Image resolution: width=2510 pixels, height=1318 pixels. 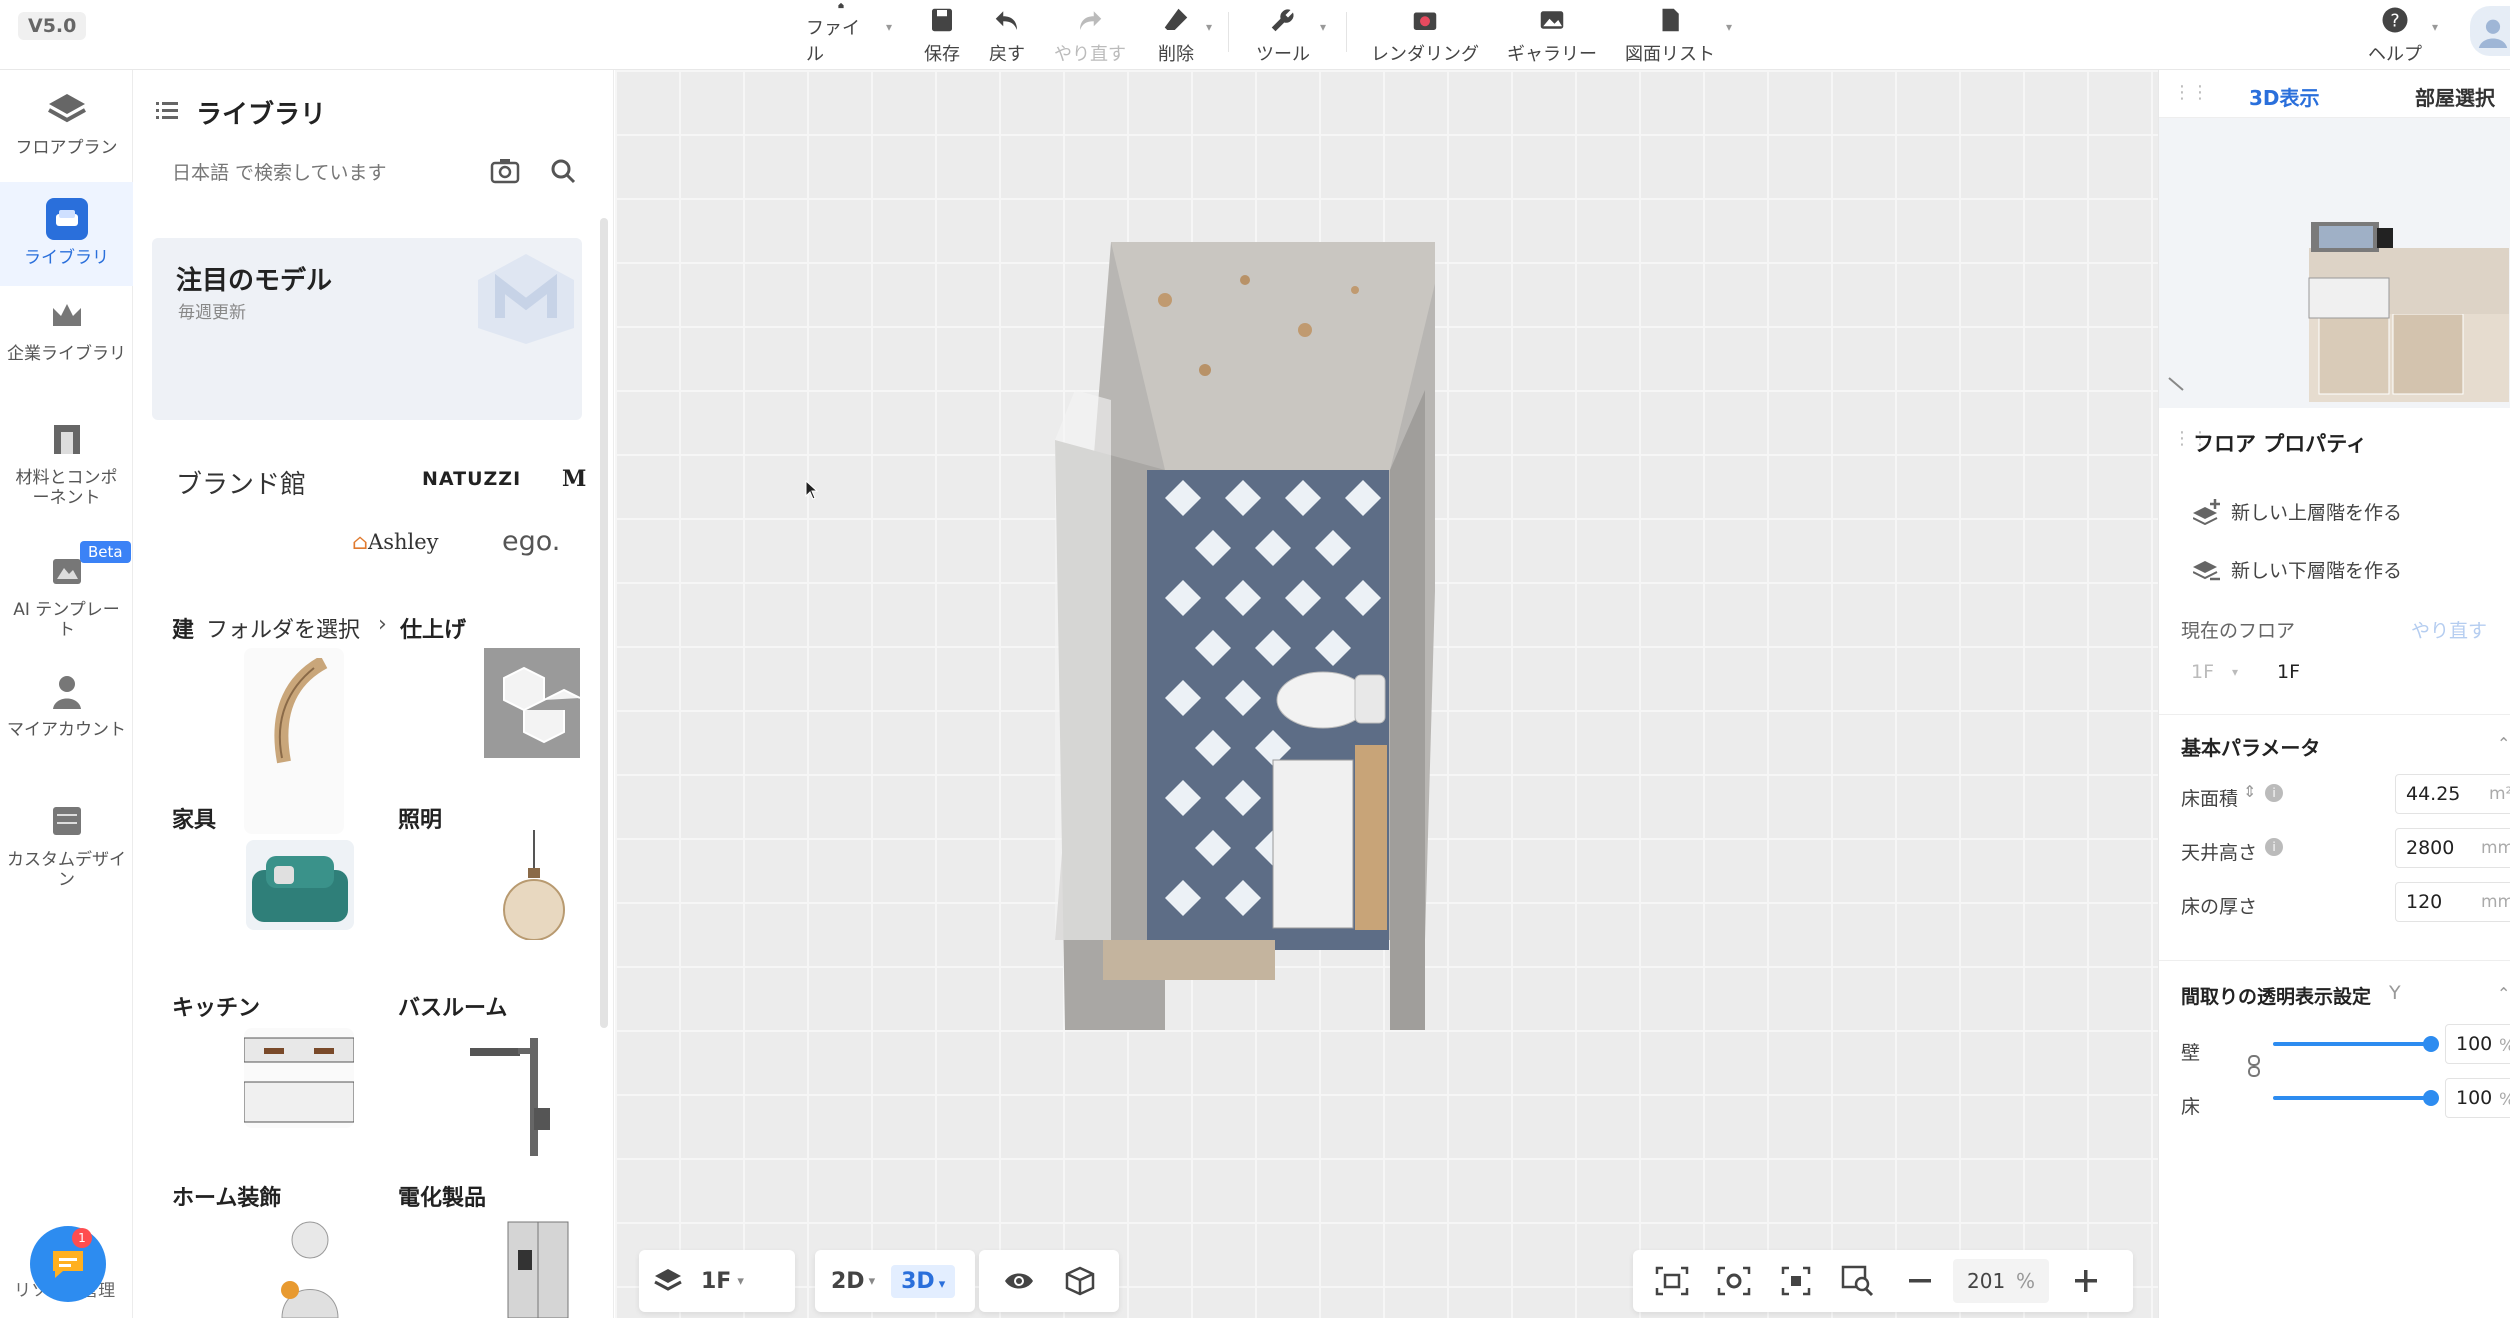 What do you see at coordinates (2334, 94) in the screenshot?
I see `right-tabs: ⋮⋮ 3D表示 部屋選択` at bounding box center [2334, 94].